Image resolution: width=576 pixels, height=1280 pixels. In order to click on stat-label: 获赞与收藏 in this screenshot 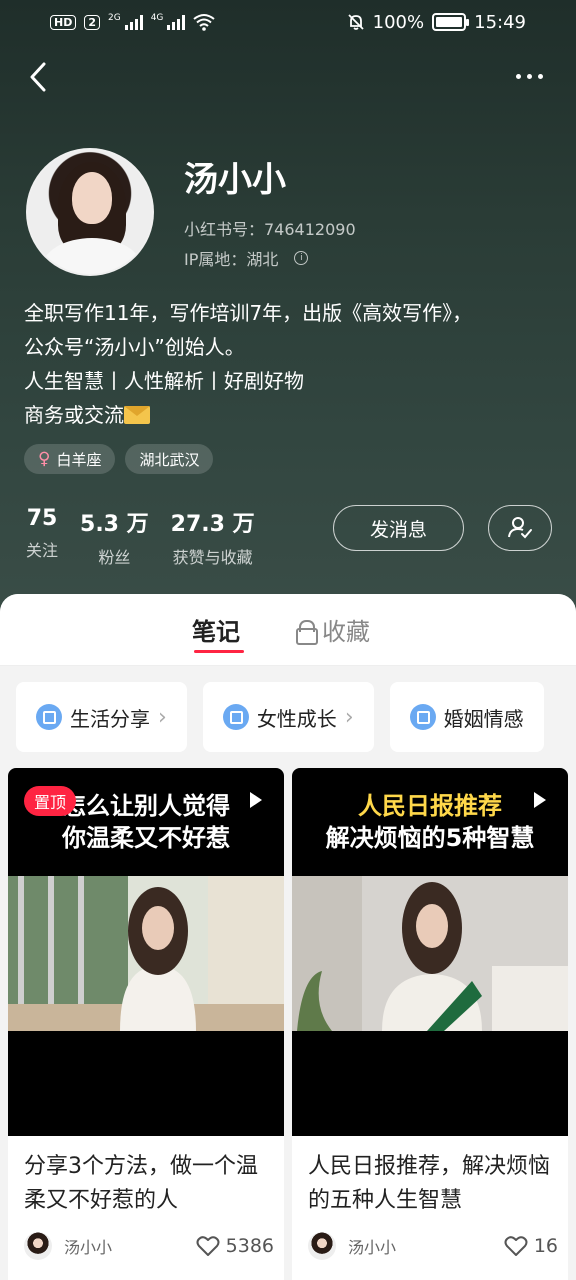, I will do `click(212, 557)`.